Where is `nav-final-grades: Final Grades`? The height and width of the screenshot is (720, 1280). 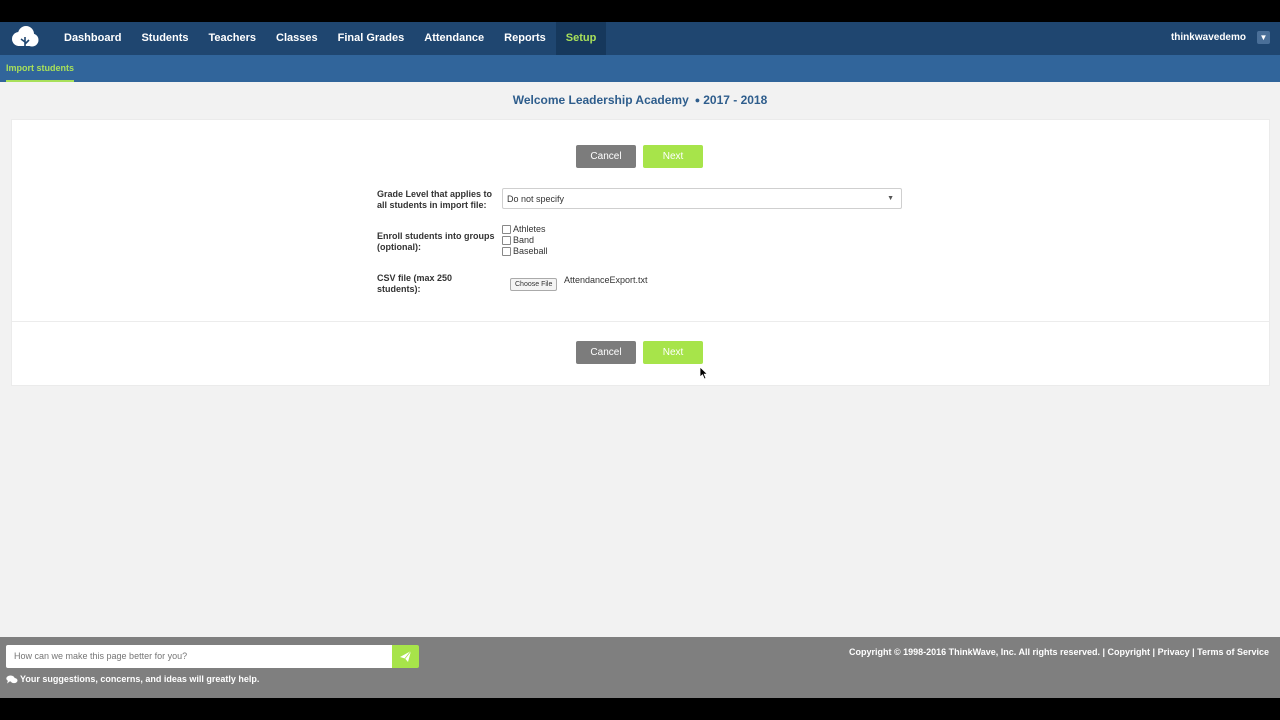
nav-final-grades: Final Grades is located at coordinates (371, 38).